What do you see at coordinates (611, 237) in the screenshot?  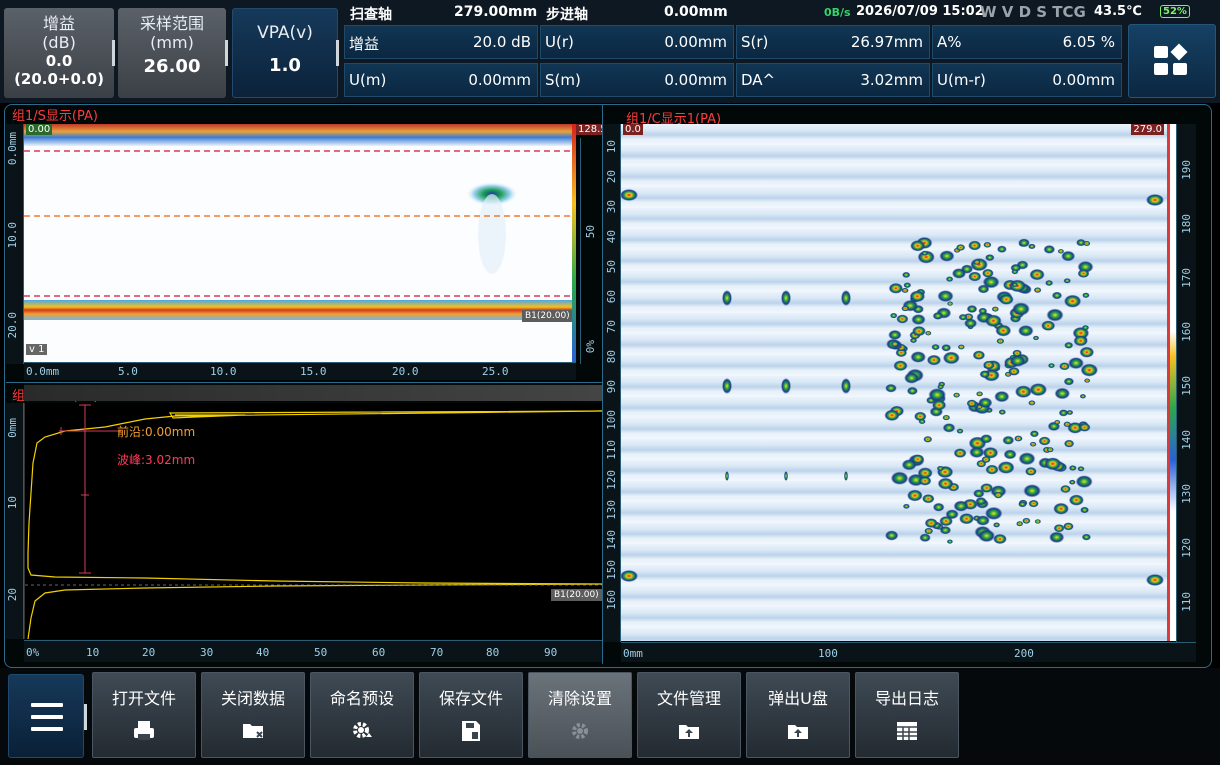 I see `cview-left-tick: 40` at bounding box center [611, 237].